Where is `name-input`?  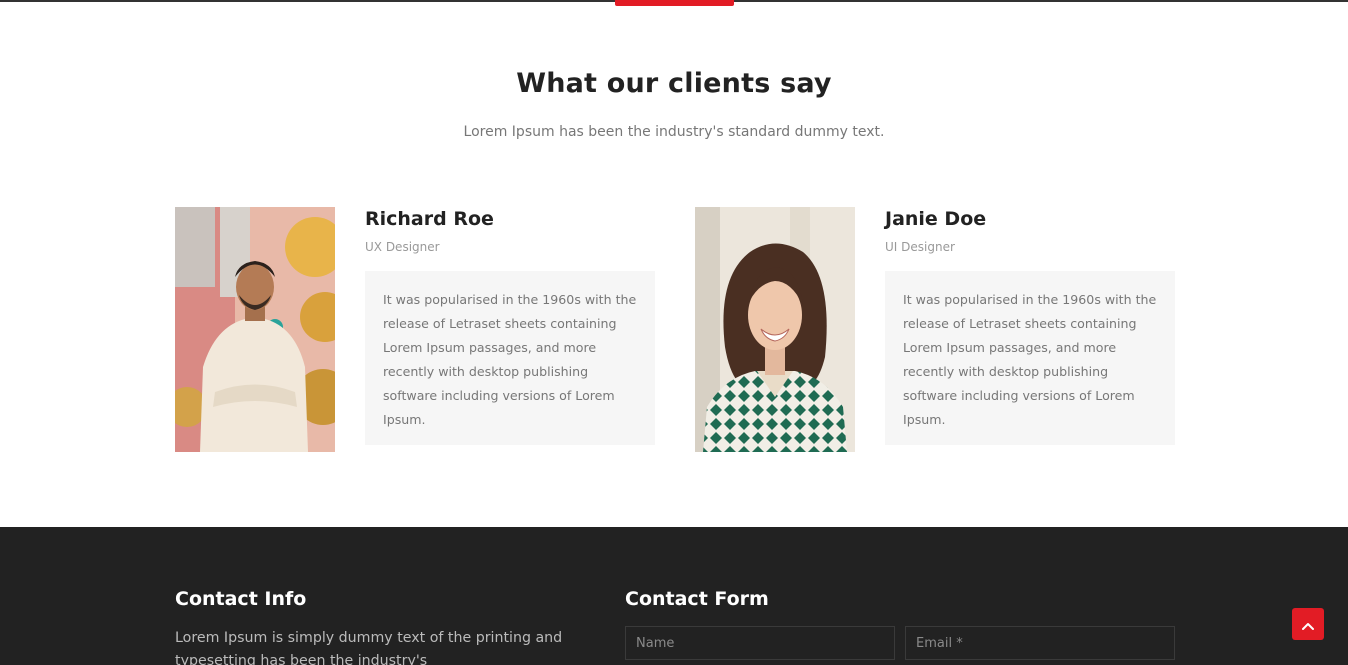
name-input is located at coordinates (760, 643).